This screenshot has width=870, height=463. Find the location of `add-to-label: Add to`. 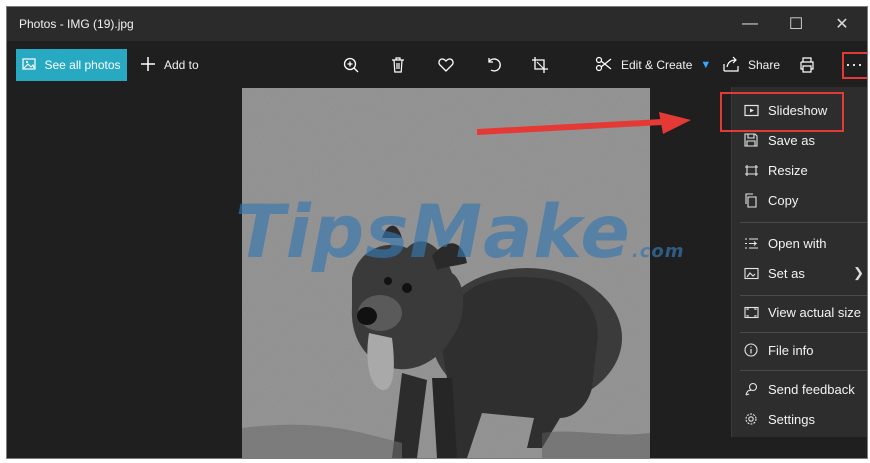

add-to-label: Add to is located at coordinates (181, 65).